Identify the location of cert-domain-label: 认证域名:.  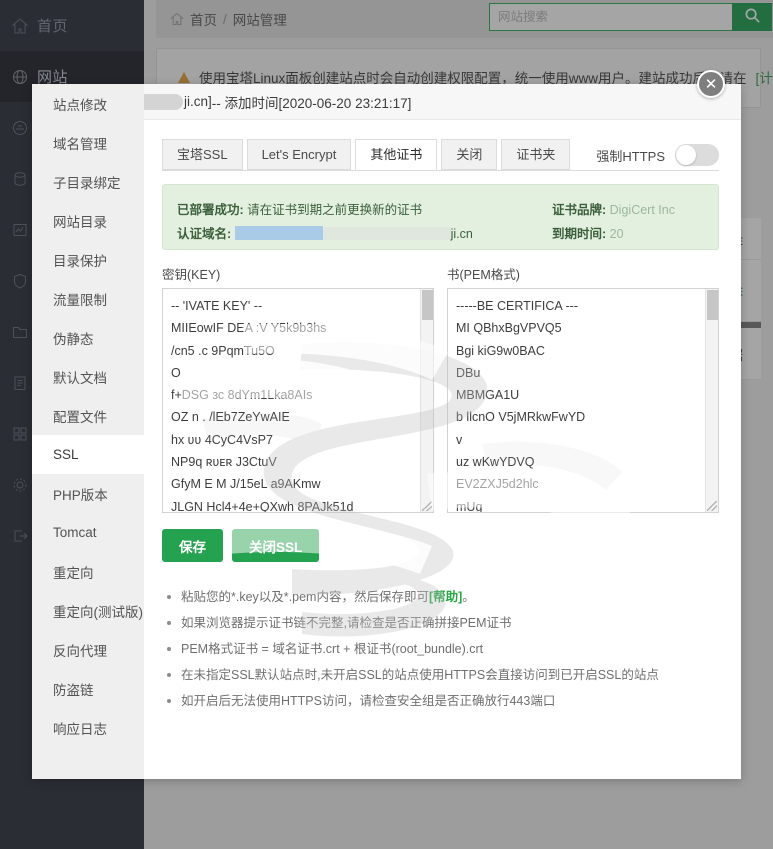
(204, 234).